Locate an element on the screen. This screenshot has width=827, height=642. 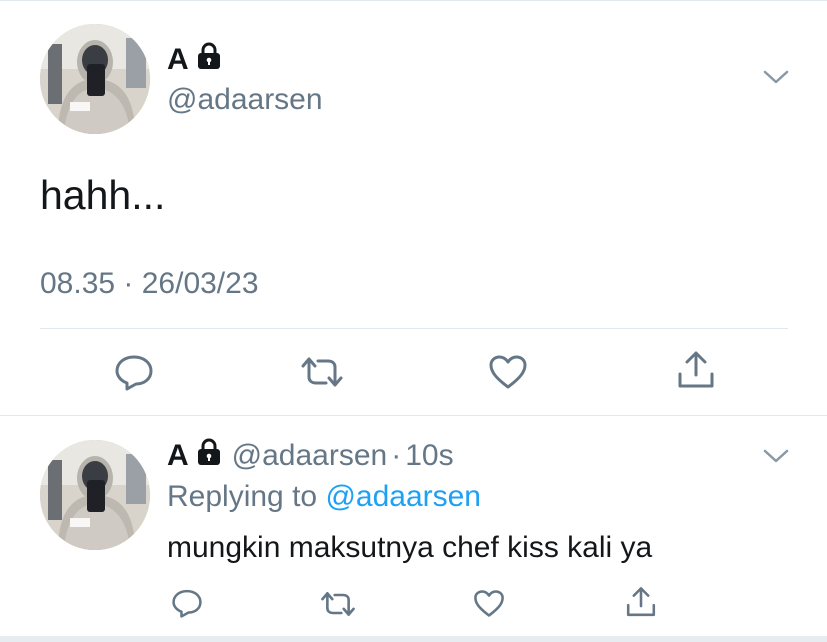
divider is located at coordinates (414, 328).